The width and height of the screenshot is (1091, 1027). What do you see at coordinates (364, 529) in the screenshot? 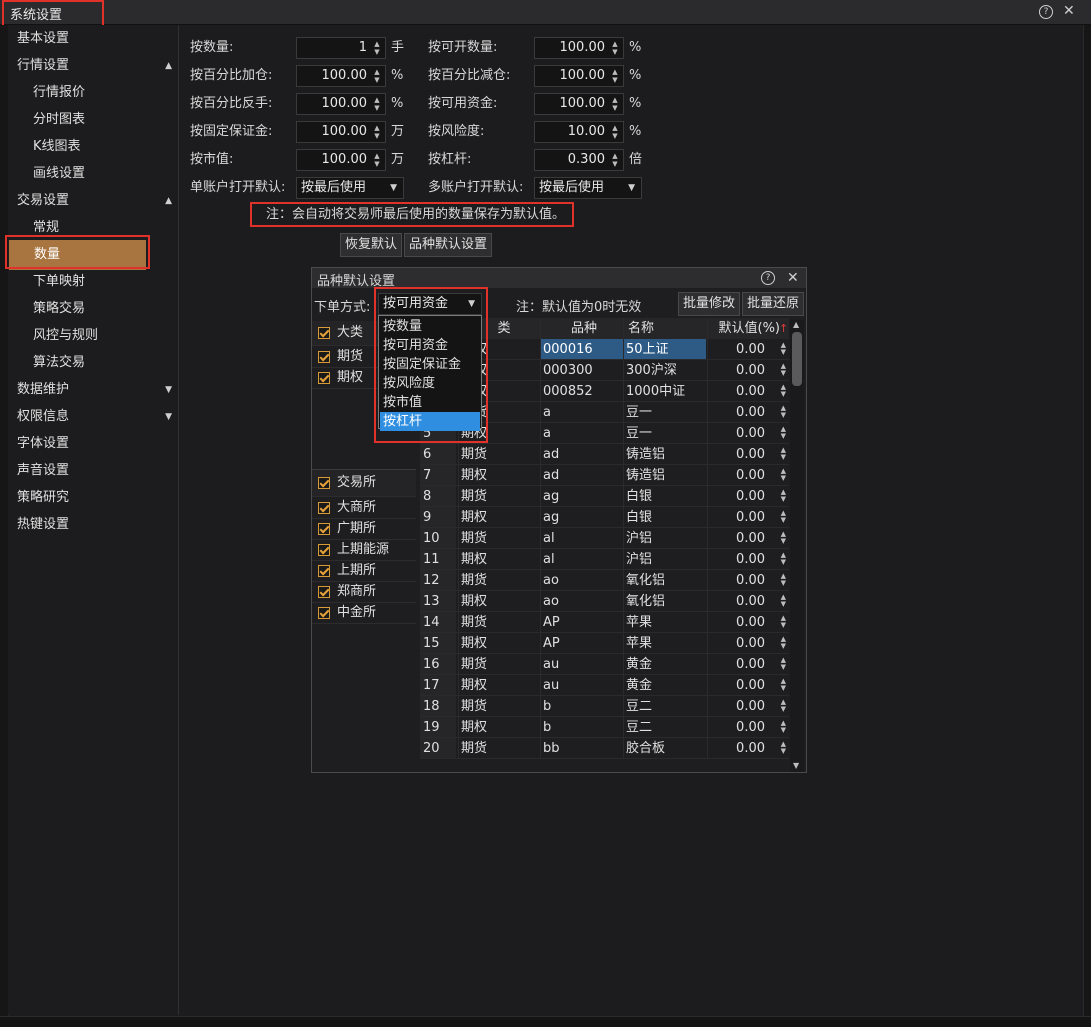
I see `exchange-item: 广期所` at bounding box center [364, 529].